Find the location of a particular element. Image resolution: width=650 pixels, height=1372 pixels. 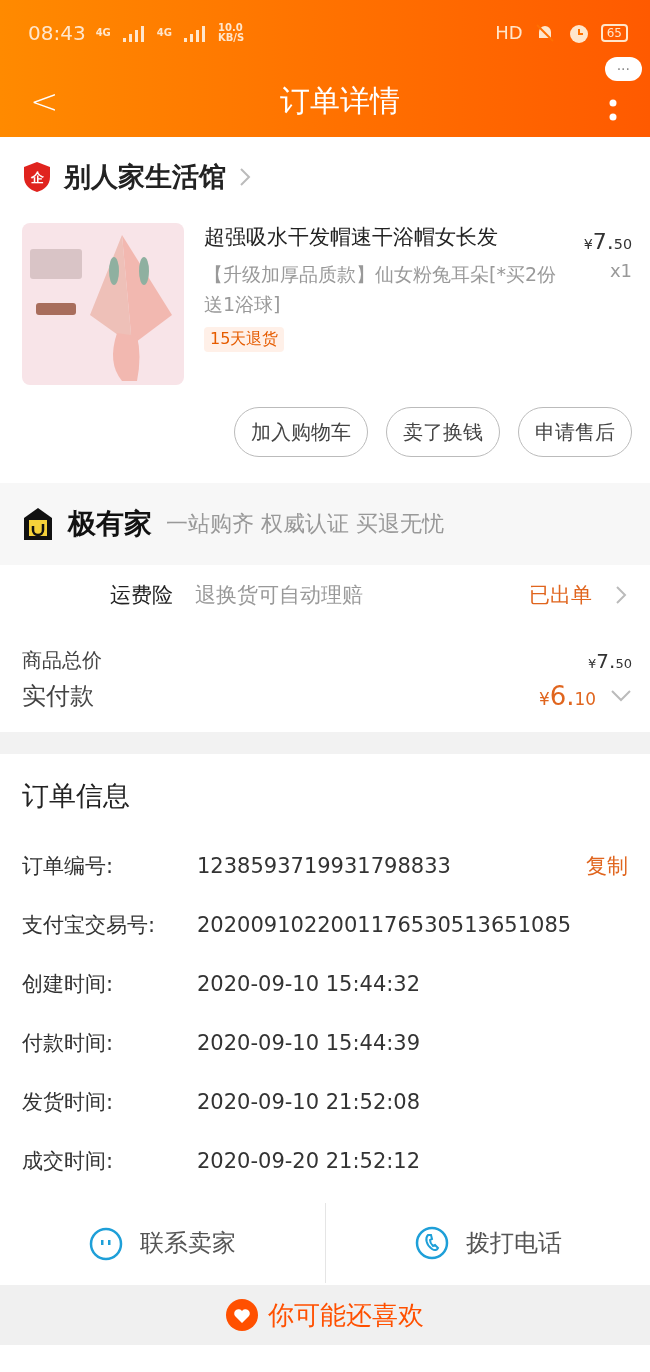

info-value: 2020-09-20 21:52:12 is located at coordinates (309, 1160).